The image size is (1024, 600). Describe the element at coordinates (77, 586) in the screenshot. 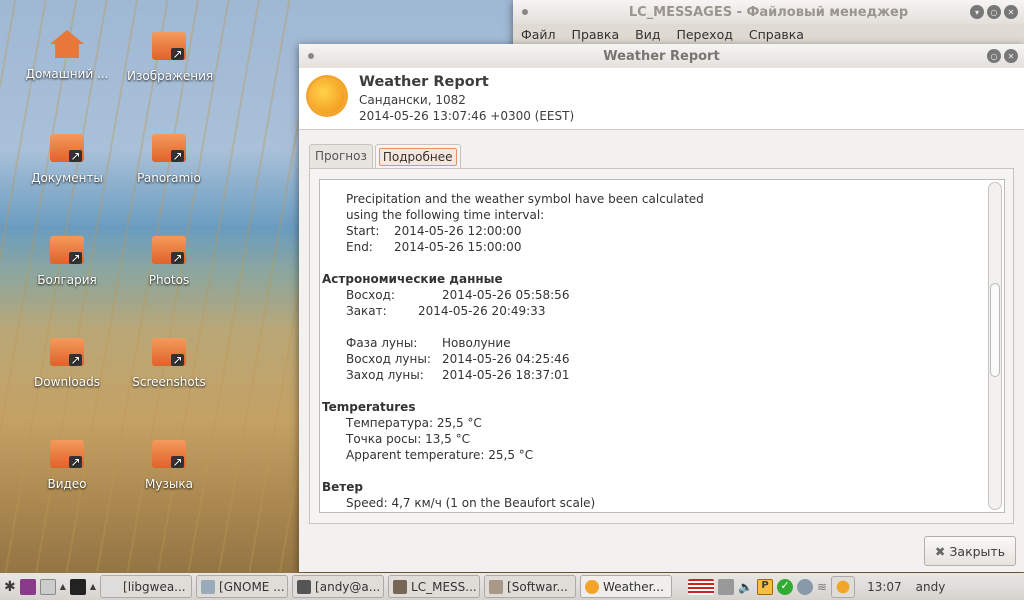

I see `desktop-icon` at that location.